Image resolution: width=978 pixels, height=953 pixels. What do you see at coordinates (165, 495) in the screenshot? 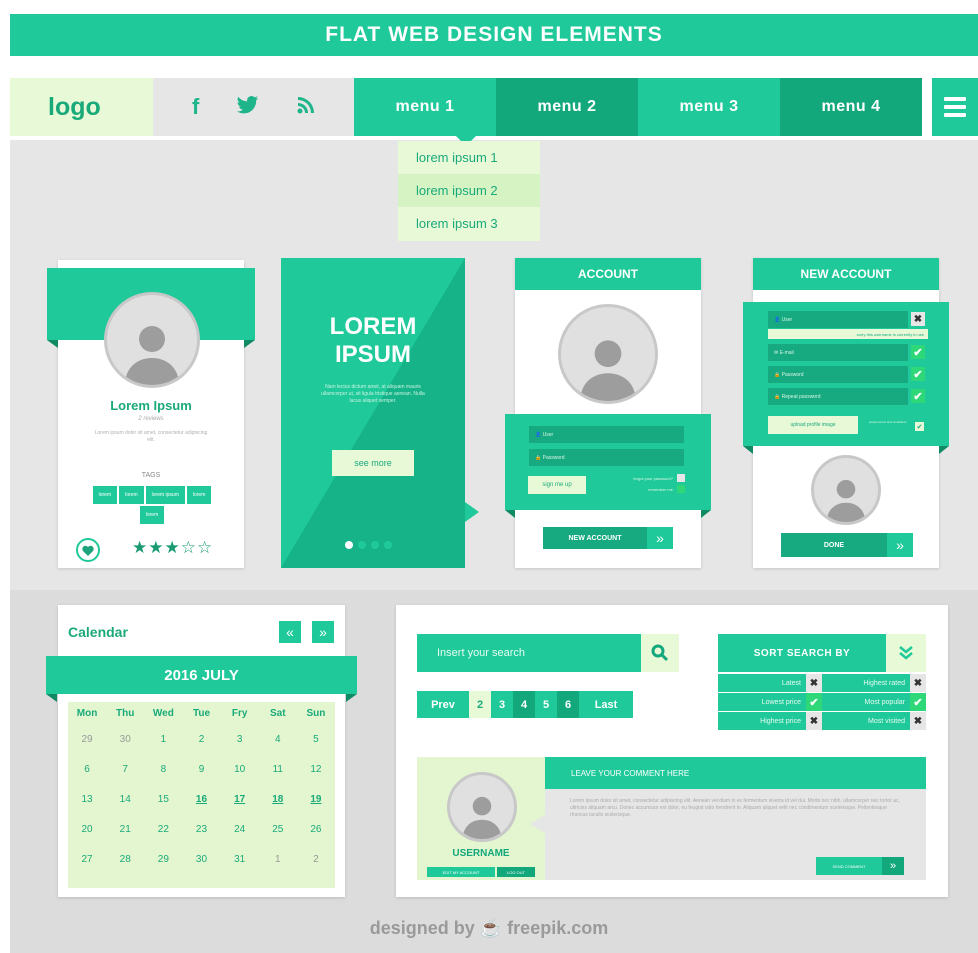
I see `tag: lorem ipsum` at bounding box center [165, 495].